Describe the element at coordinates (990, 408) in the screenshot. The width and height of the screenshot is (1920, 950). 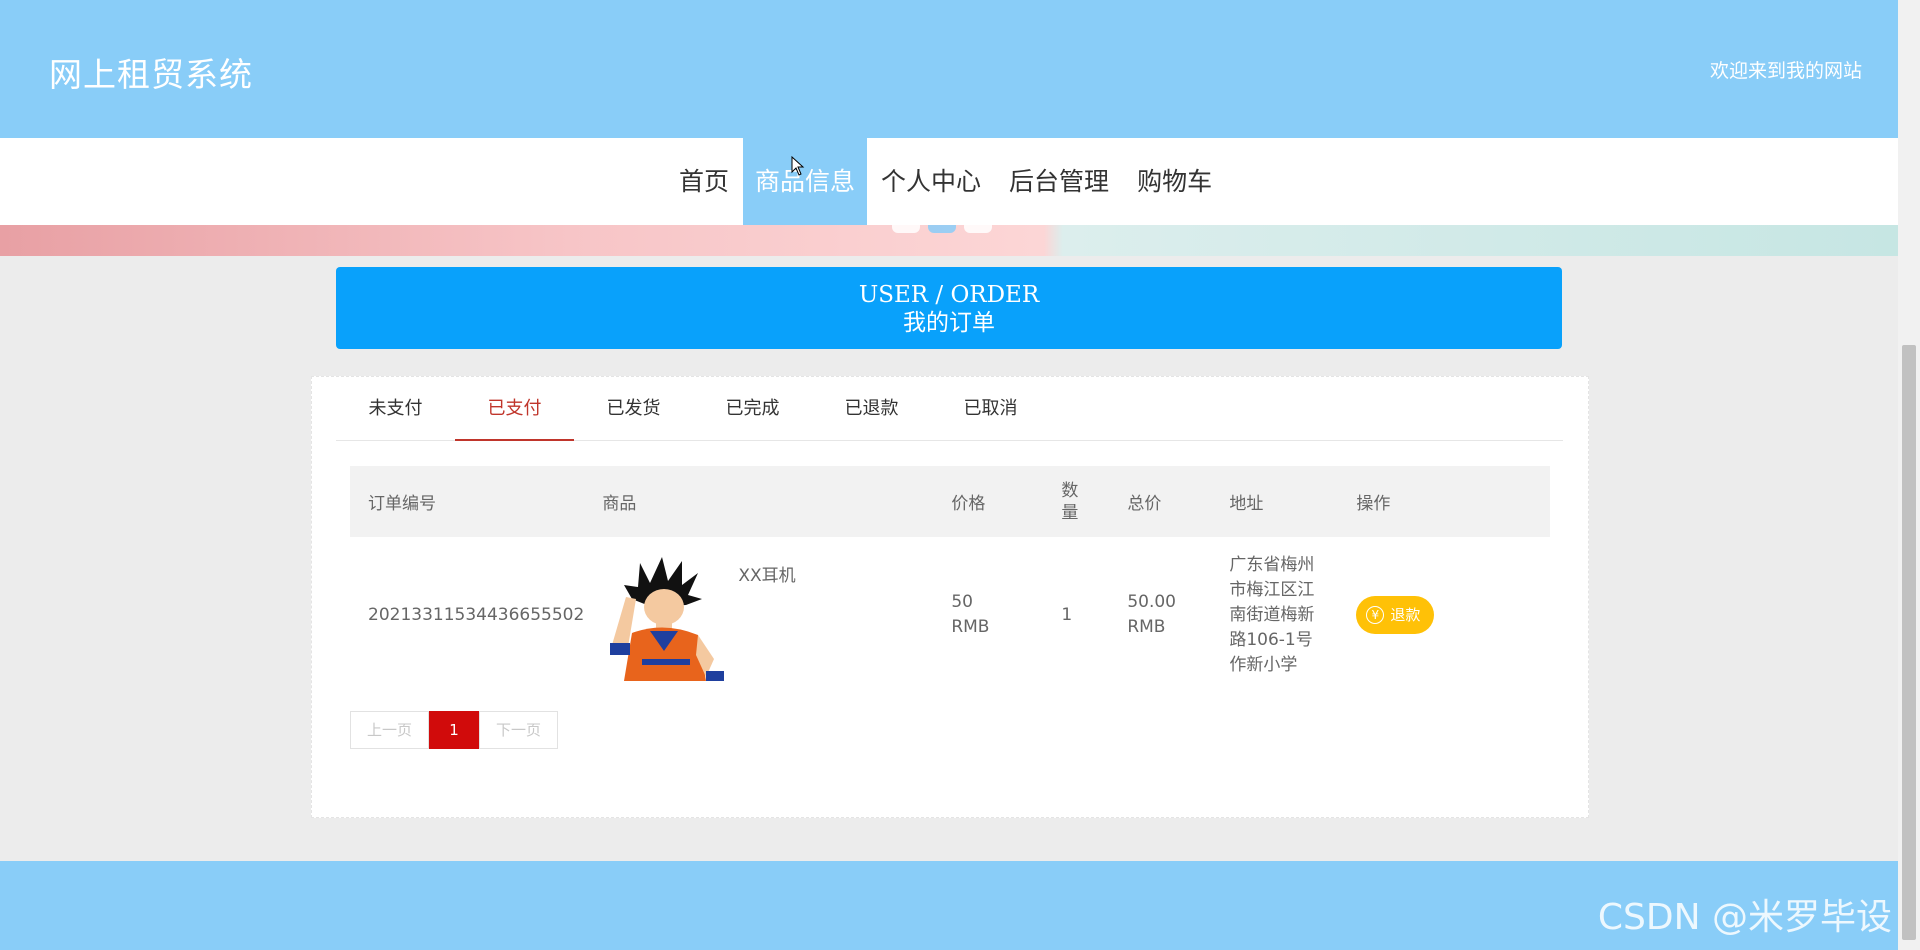
I see `tab-cancelled: 已取消` at that location.